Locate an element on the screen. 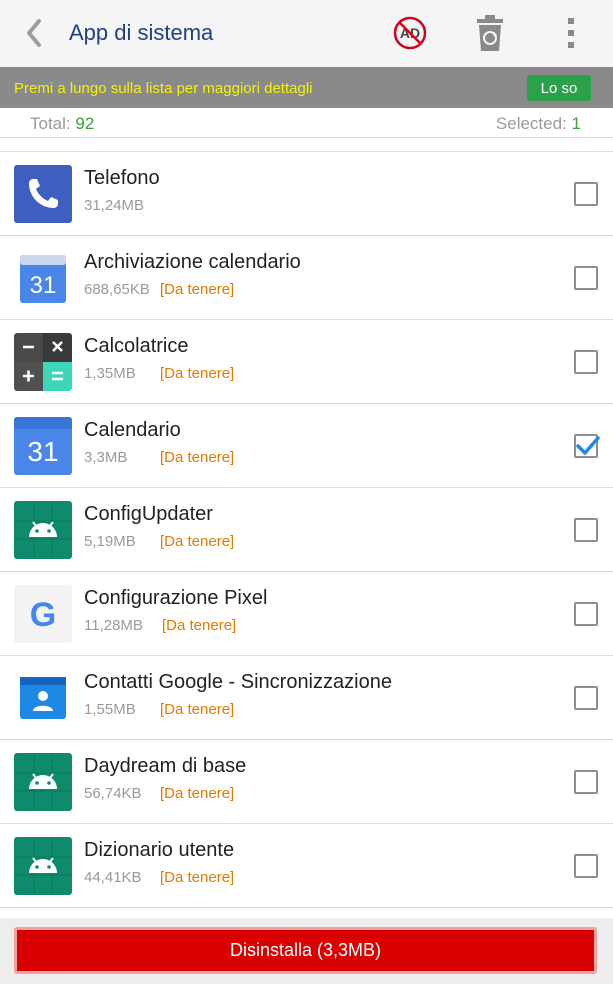 The height and width of the screenshot is (984, 613). app-name: Daydream di base is located at coordinates (165, 766).